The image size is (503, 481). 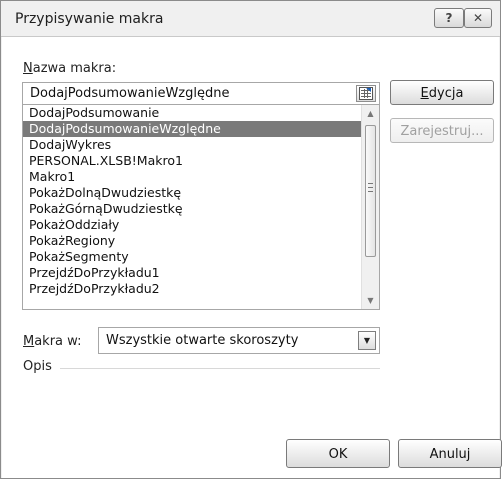 I want to click on macro-list-scrollbar: ▲ ▼, so click(x=370, y=207).